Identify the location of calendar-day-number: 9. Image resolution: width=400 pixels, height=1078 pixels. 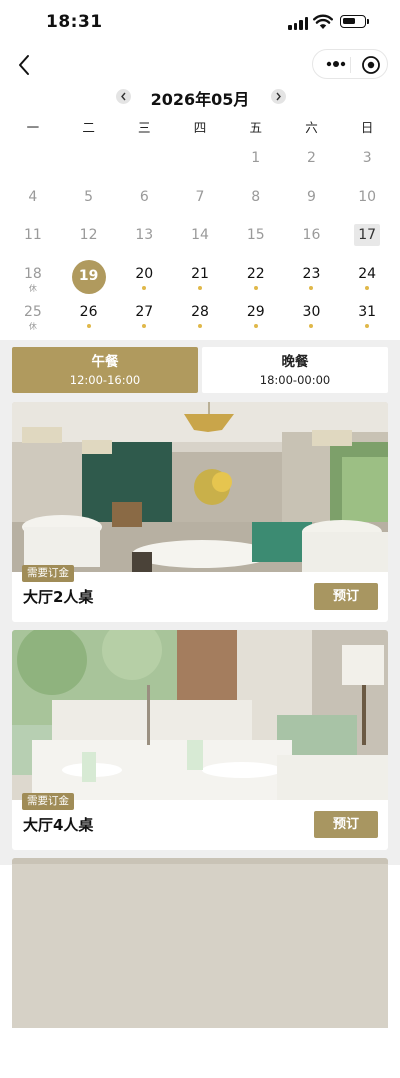
(311, 196).